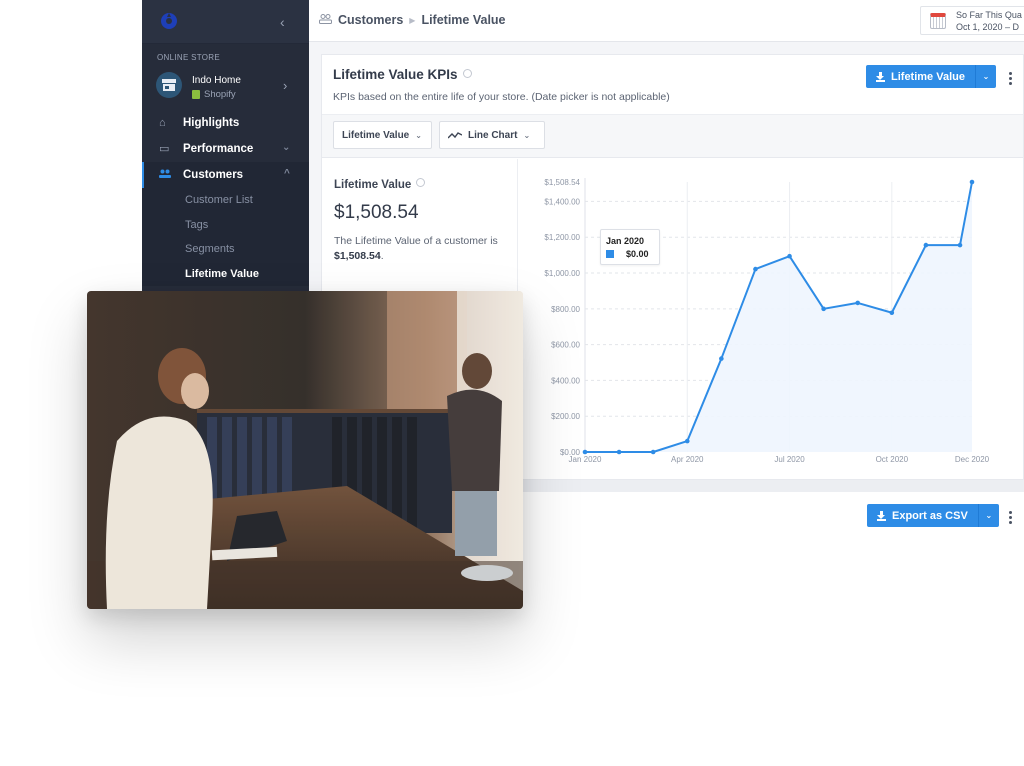 The width and height of the screenshot is (1024, 766). I want to click on store-name: Indo Home, so click(216, 80).